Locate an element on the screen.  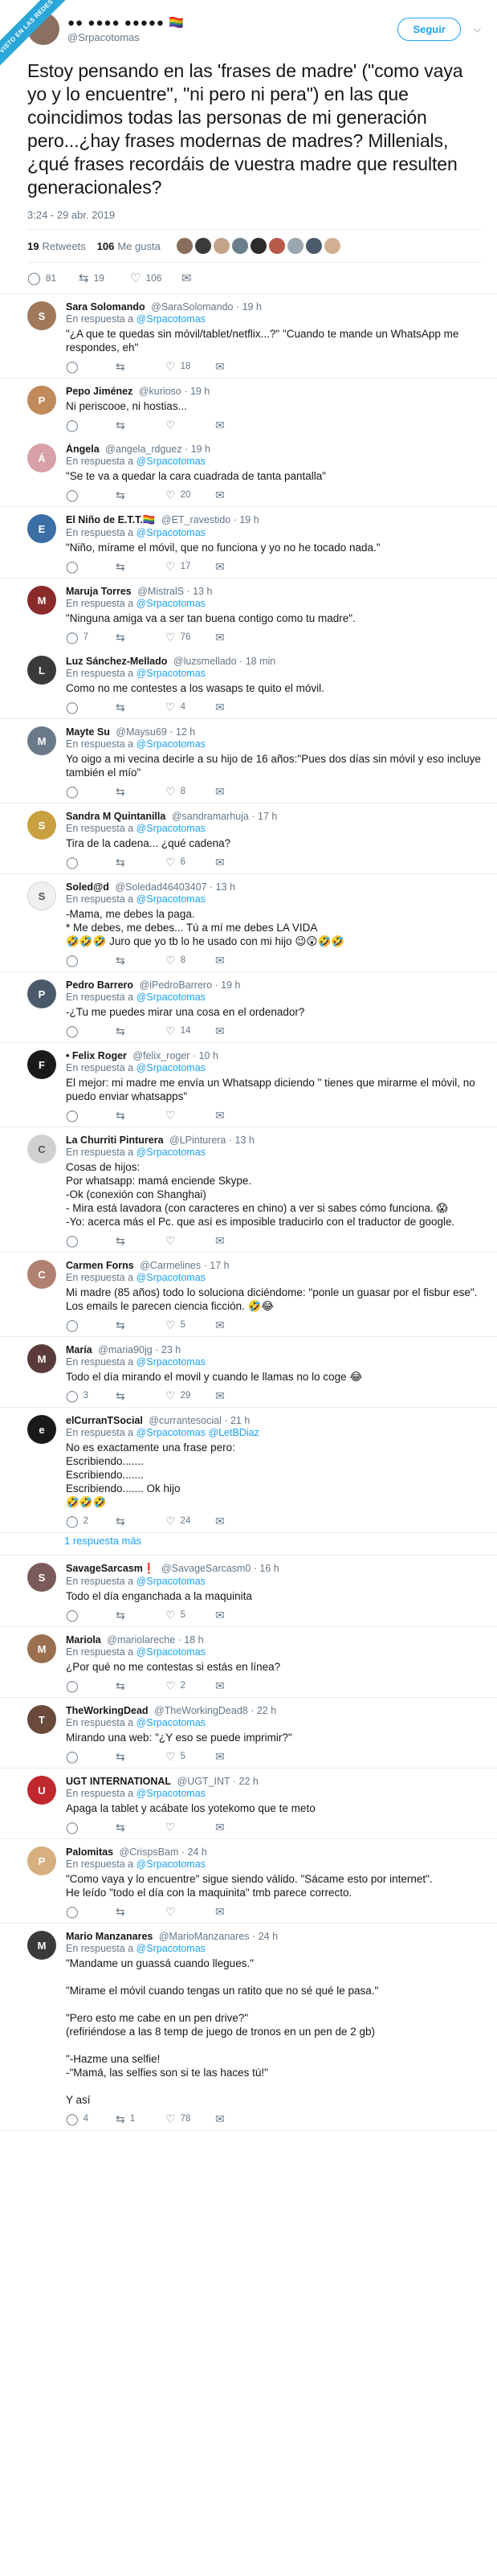
like-button: ♡ 4 is located at coordinates (190, 707).